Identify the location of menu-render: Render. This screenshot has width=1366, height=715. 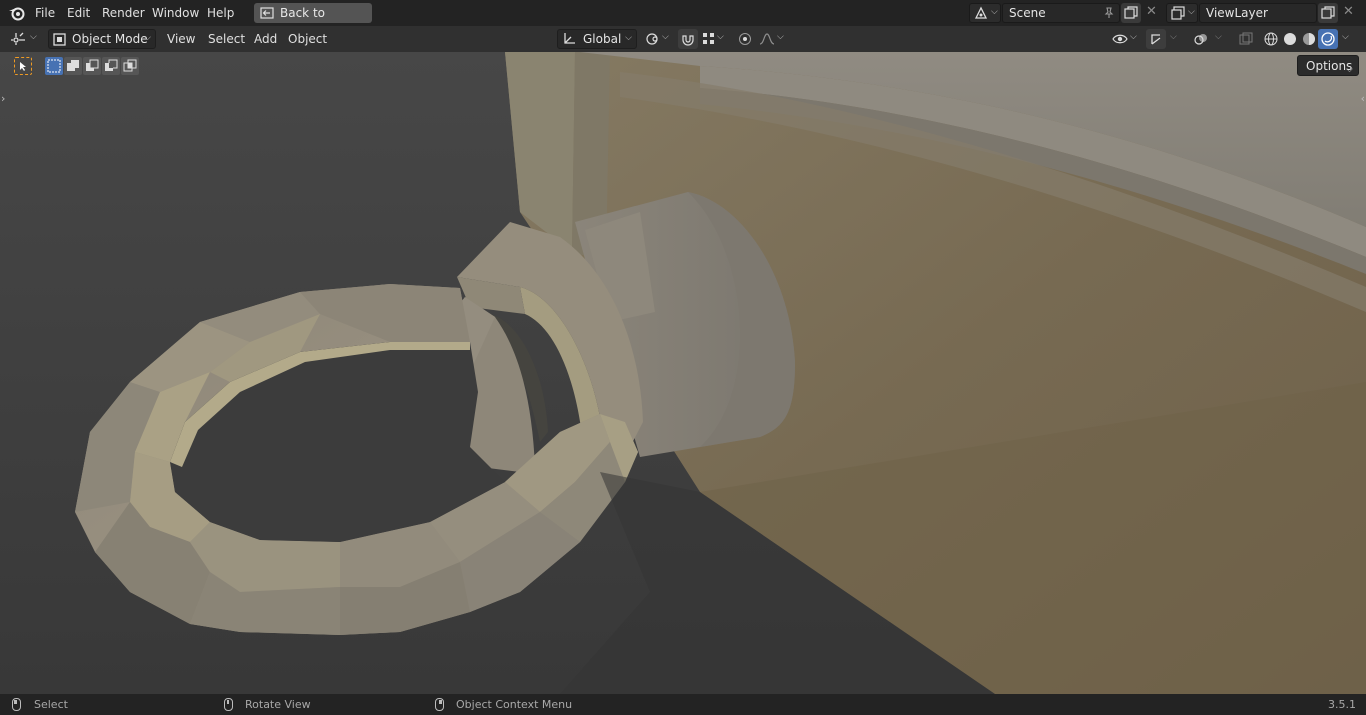
(123, 13).